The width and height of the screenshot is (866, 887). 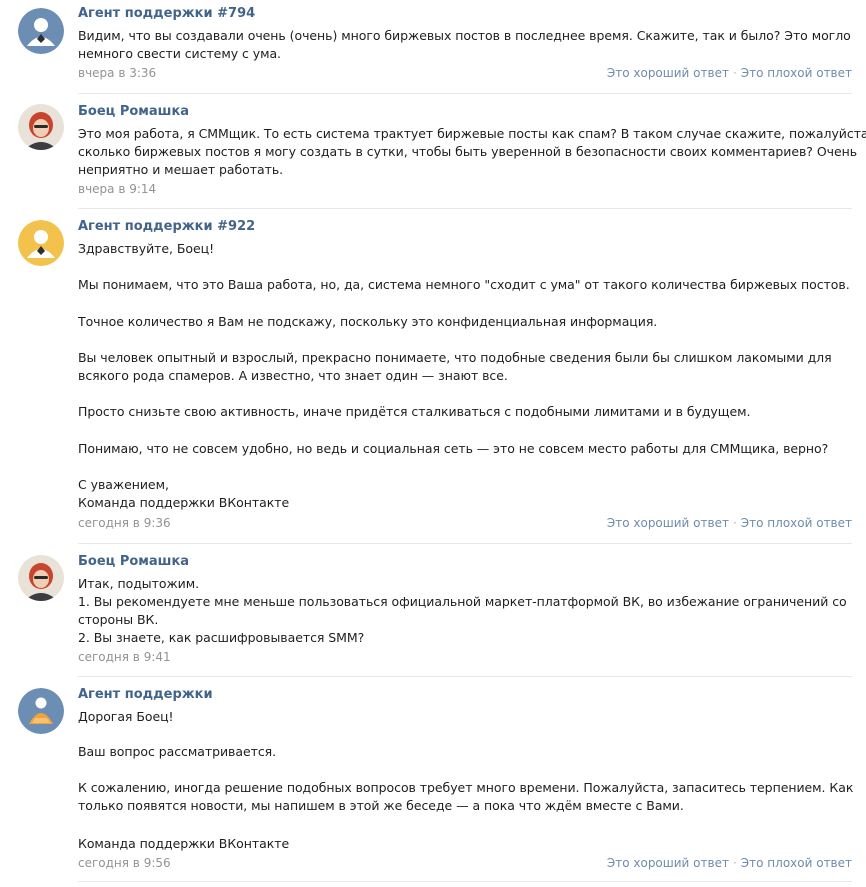 I want to click on message-text: Дорогая Боец!, so click(x=126, y=716).